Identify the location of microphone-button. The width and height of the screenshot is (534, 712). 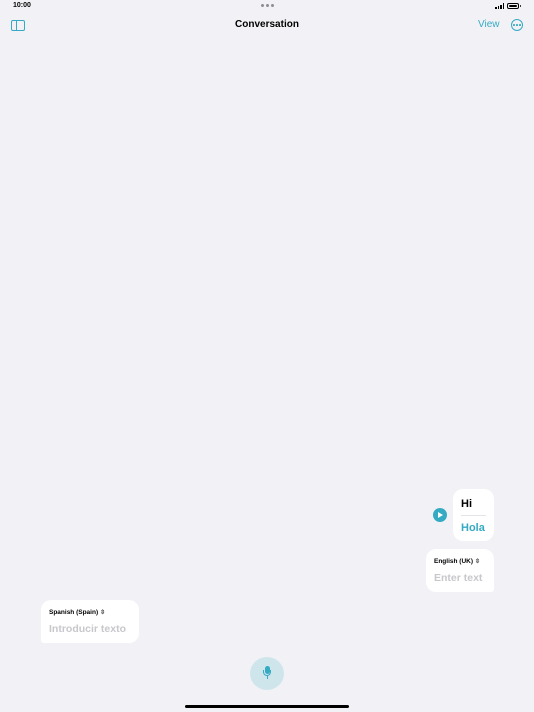
(267, 673).